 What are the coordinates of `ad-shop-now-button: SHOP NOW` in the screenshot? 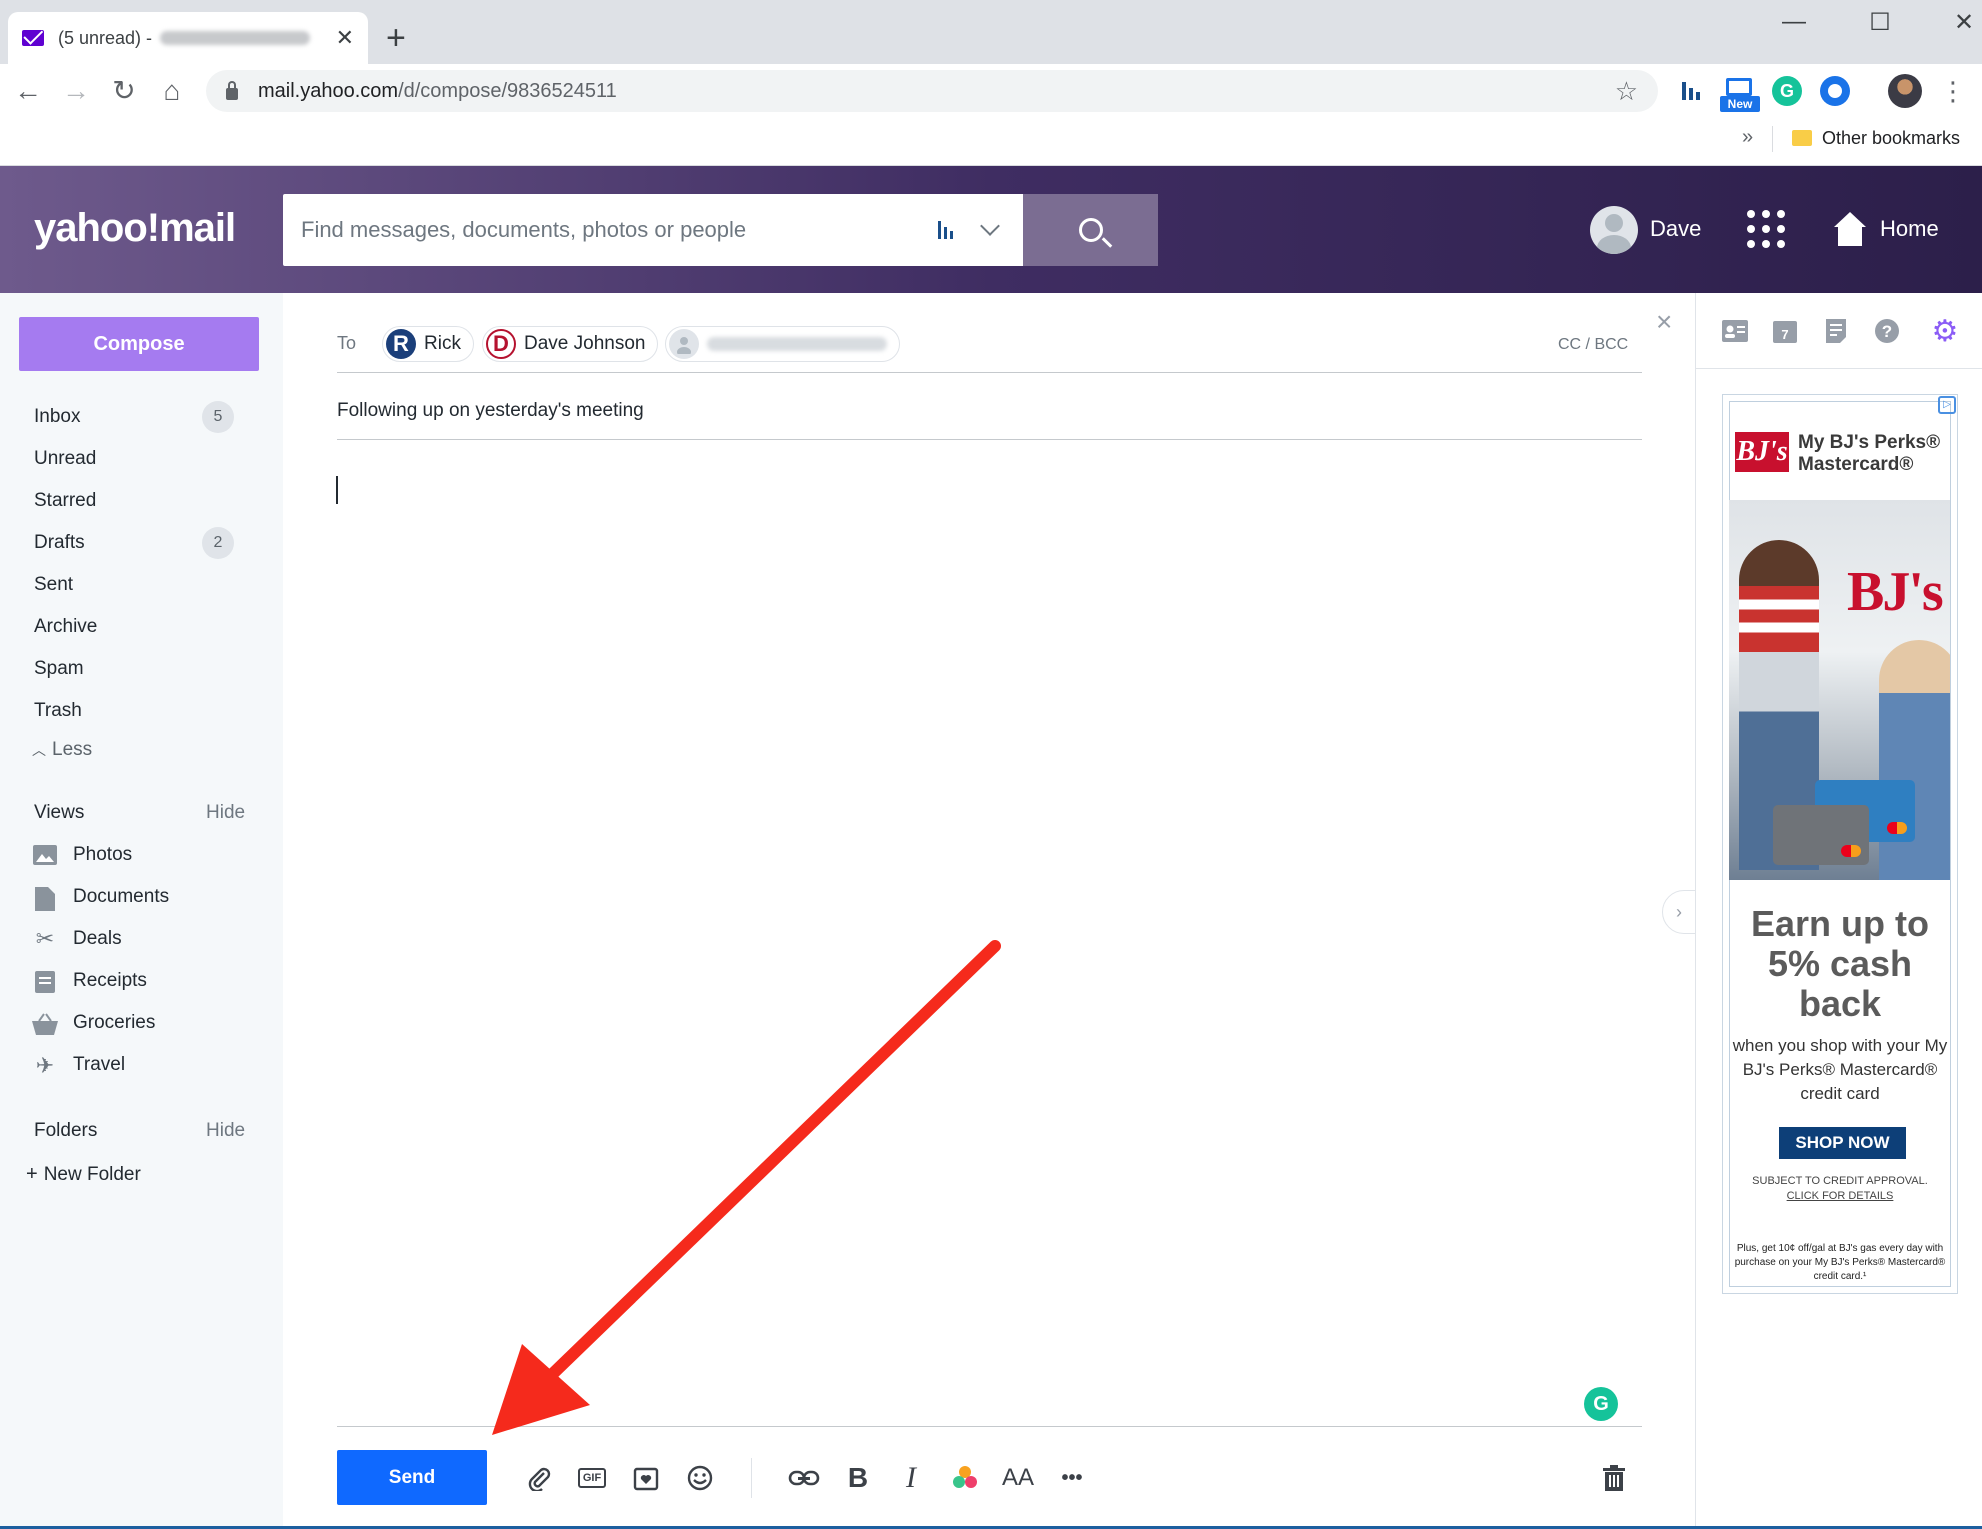 It's located at (1842, 1143).